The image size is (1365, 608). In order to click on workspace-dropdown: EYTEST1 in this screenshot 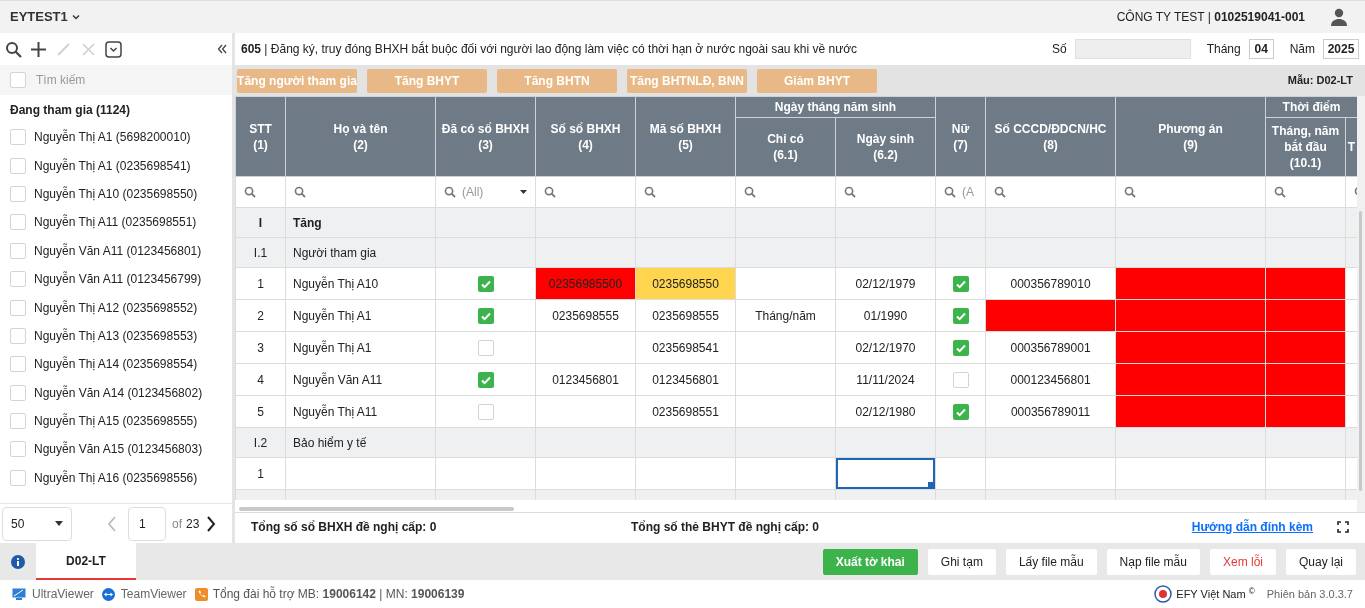, I will do `click(45, 17)`.